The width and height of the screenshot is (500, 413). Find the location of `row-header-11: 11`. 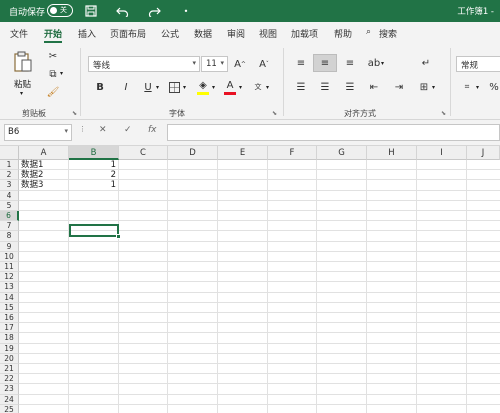

row-header-11: 11 is located at coordinates (9, 267).